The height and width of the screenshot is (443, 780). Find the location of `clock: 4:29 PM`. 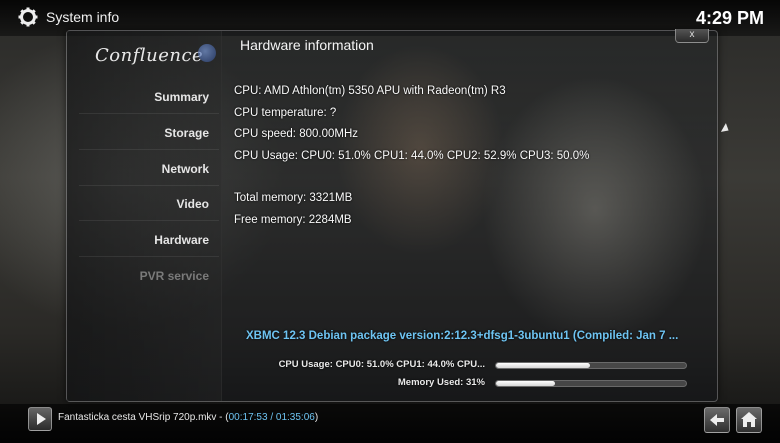

clock: 4:29 PM is located at coordinates (729, 18).